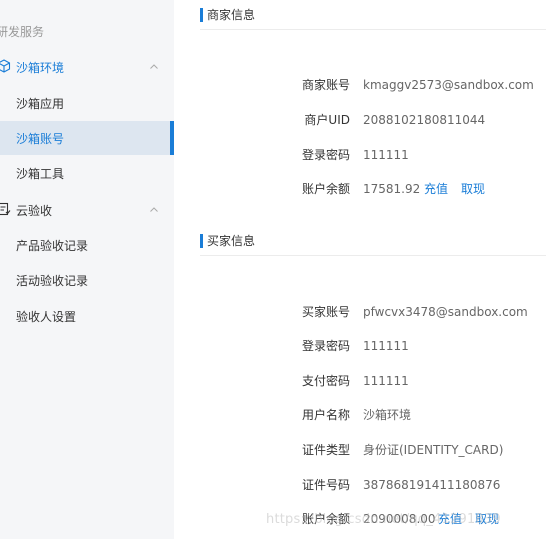 The width and height of the screenshot is (546, 539). I want to click on merchant-recharge-link: 充值, so click(436, 189).